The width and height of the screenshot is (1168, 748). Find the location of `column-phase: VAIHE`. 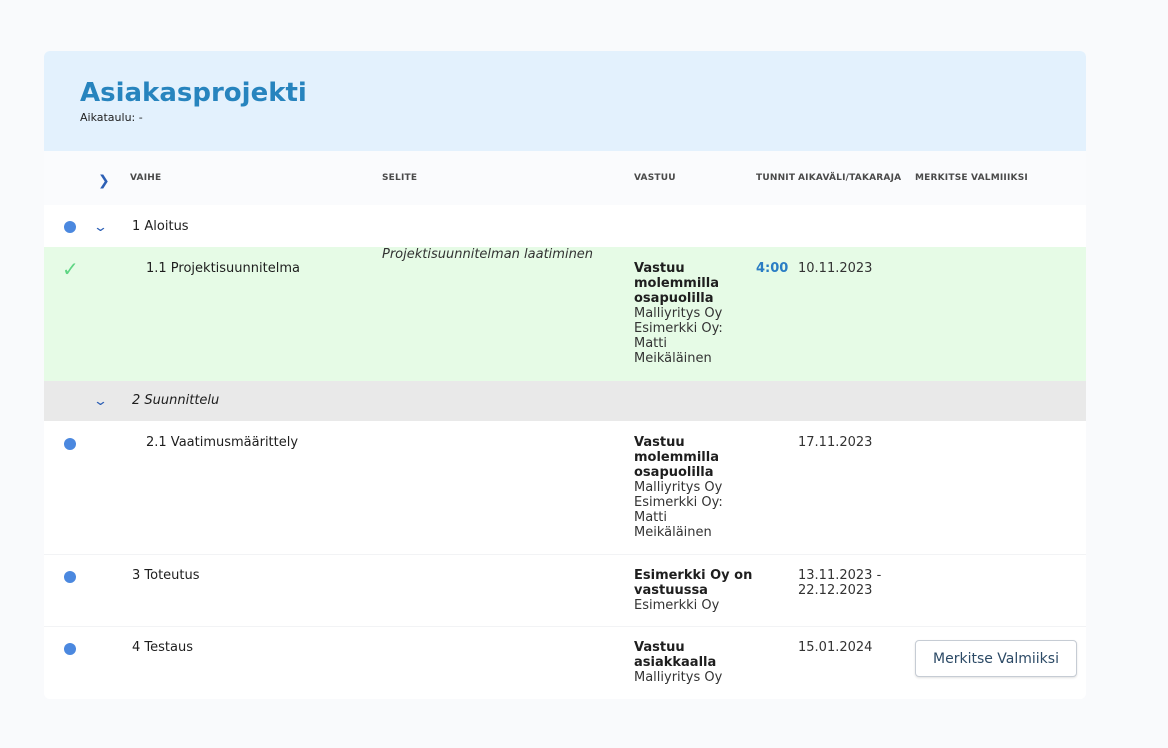

column-phase: VAIHE is located at coordinates (146, 178).